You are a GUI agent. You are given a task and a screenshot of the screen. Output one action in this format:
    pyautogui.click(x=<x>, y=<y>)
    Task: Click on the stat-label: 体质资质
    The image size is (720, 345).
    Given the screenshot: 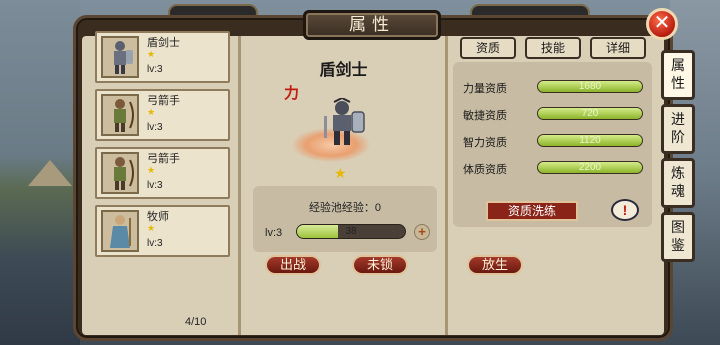 What is the action you would take?
    pyautogui.click(x=485, y=170)
    